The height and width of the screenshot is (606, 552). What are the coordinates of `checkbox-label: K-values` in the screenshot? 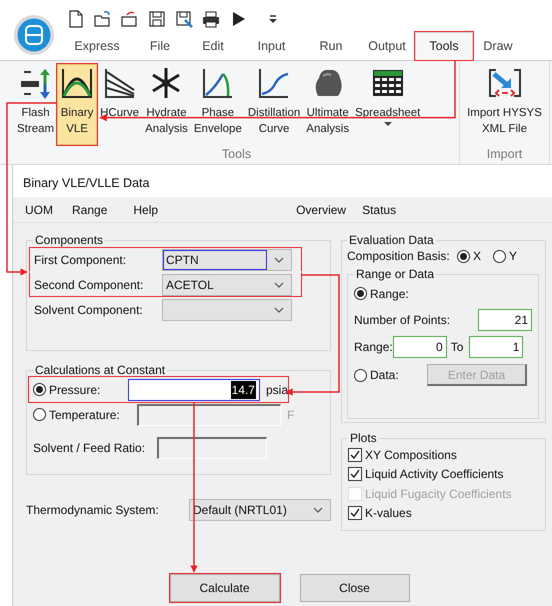 It's located at (388, 513).